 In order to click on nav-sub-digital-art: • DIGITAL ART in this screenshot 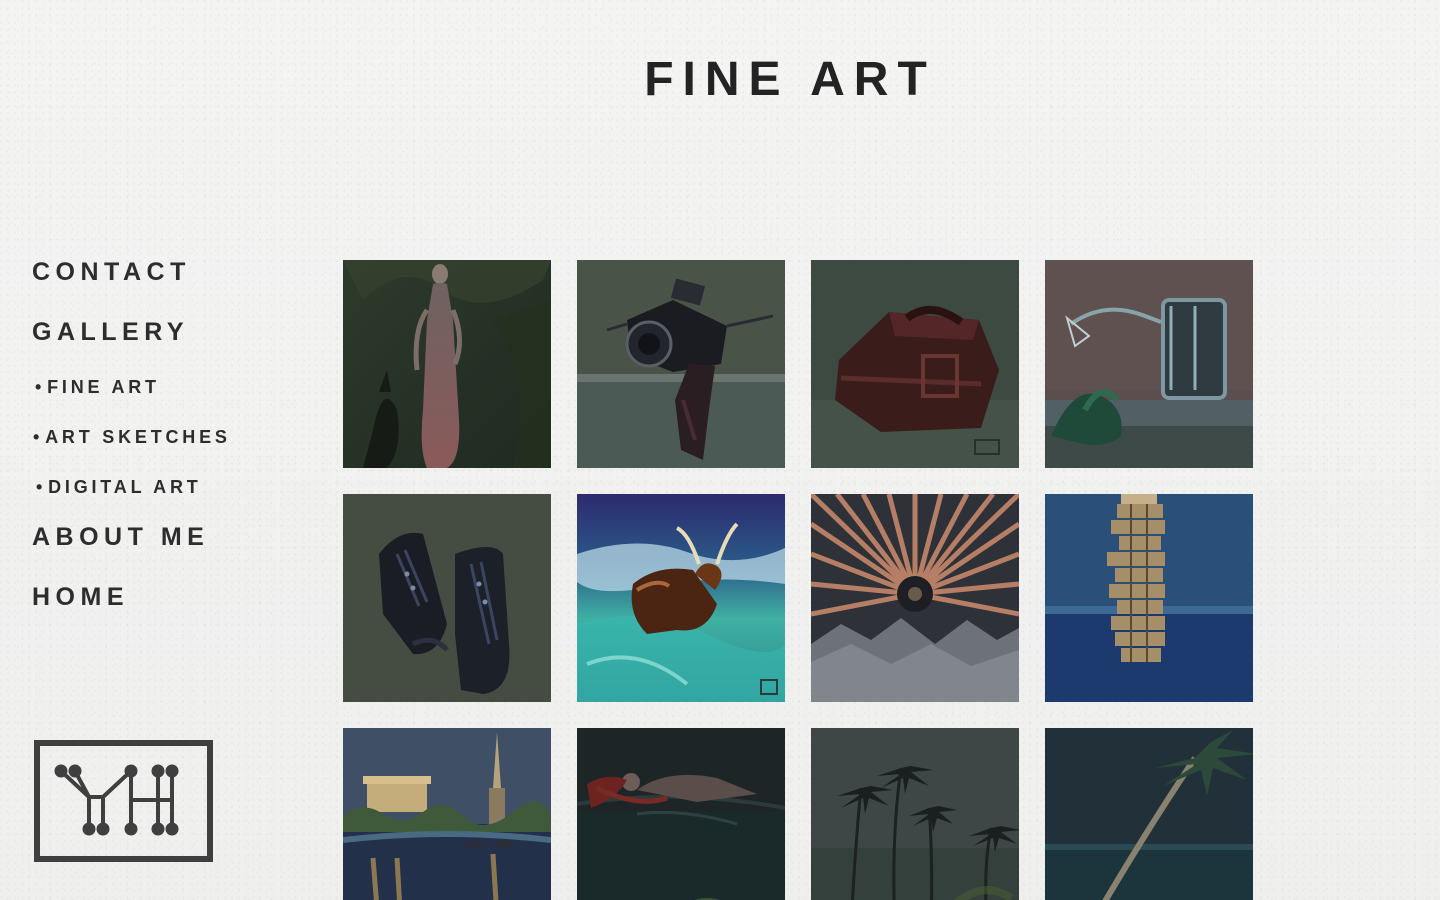, I will do `click(119, 487)`.